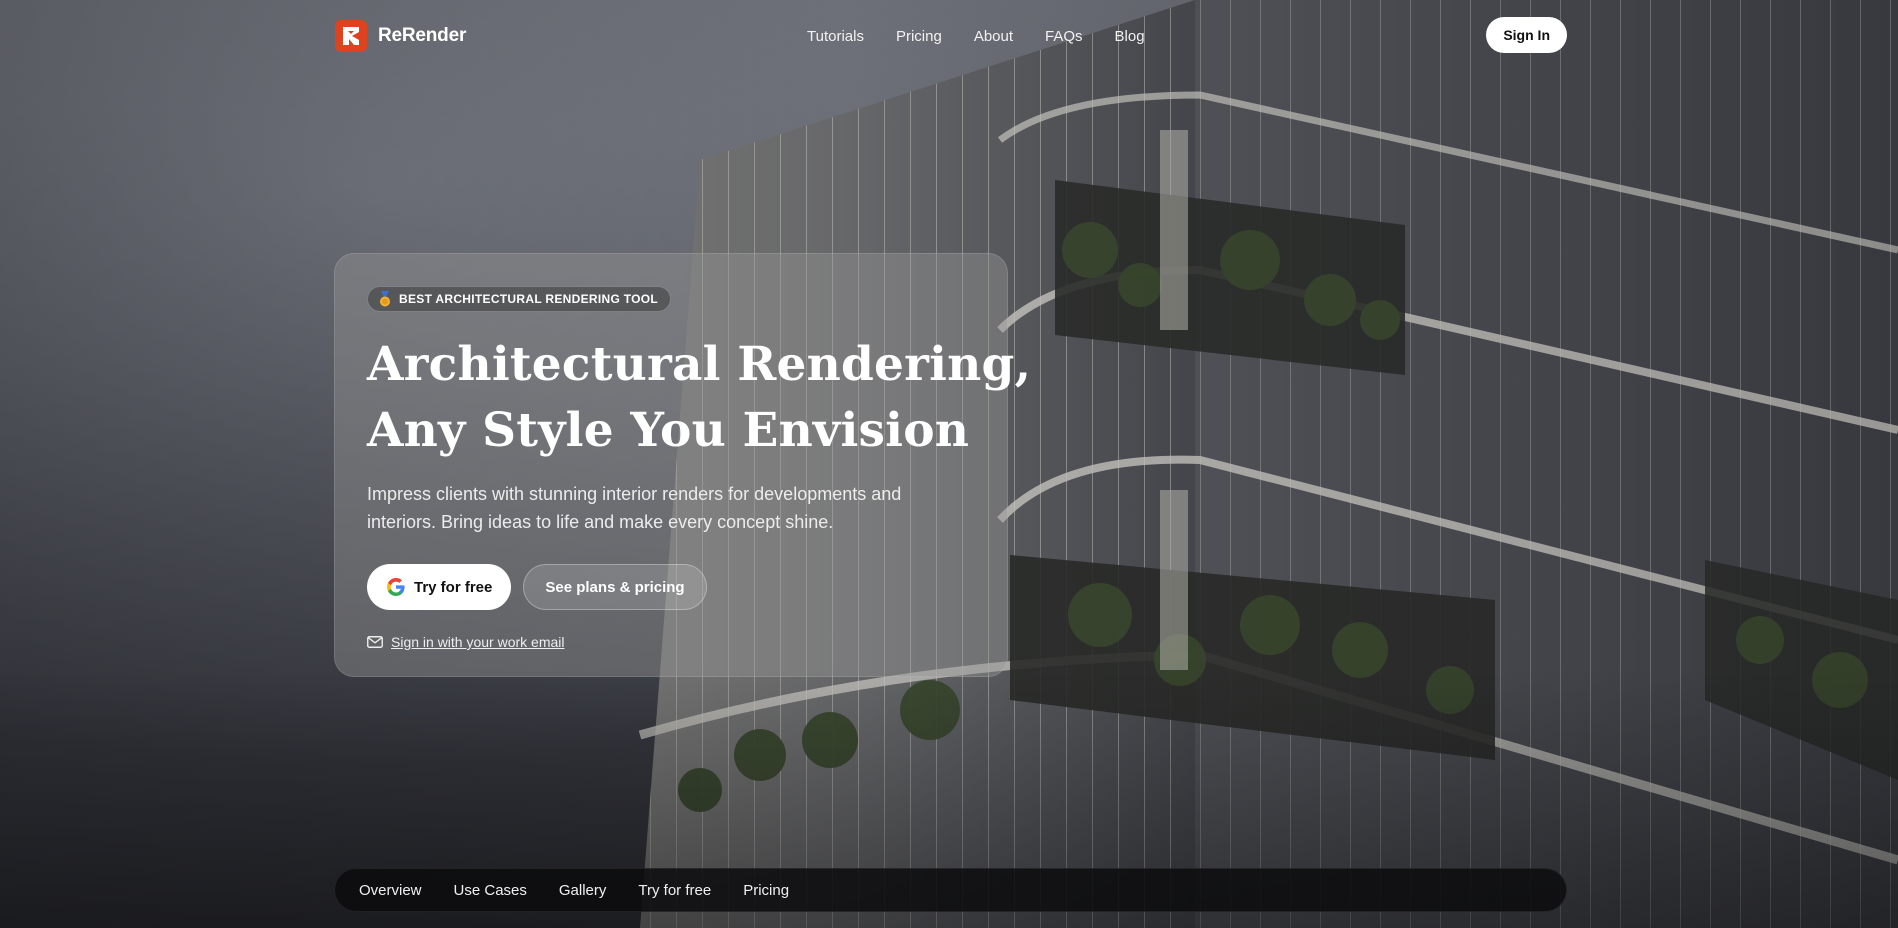 Image resolution: width=1898 pixels, height=928 pixels. Describe the element at coordinates (835, 36) in the screenshot. I see `nav-link-tutorials: Tutorials` at that location.